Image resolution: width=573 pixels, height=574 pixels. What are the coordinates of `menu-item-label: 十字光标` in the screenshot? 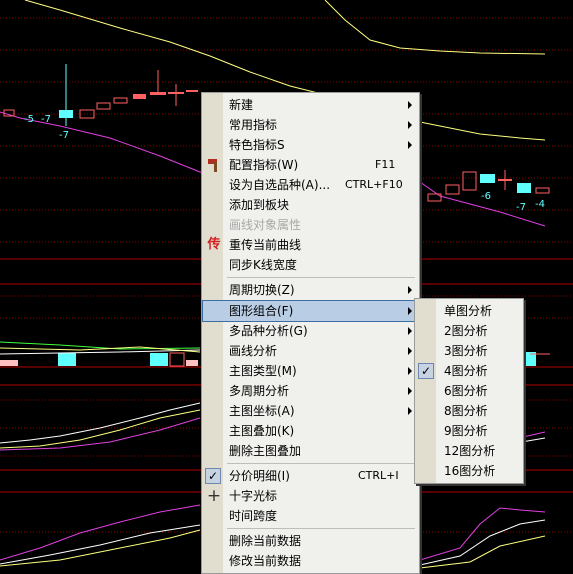 It's located at (253, 496).